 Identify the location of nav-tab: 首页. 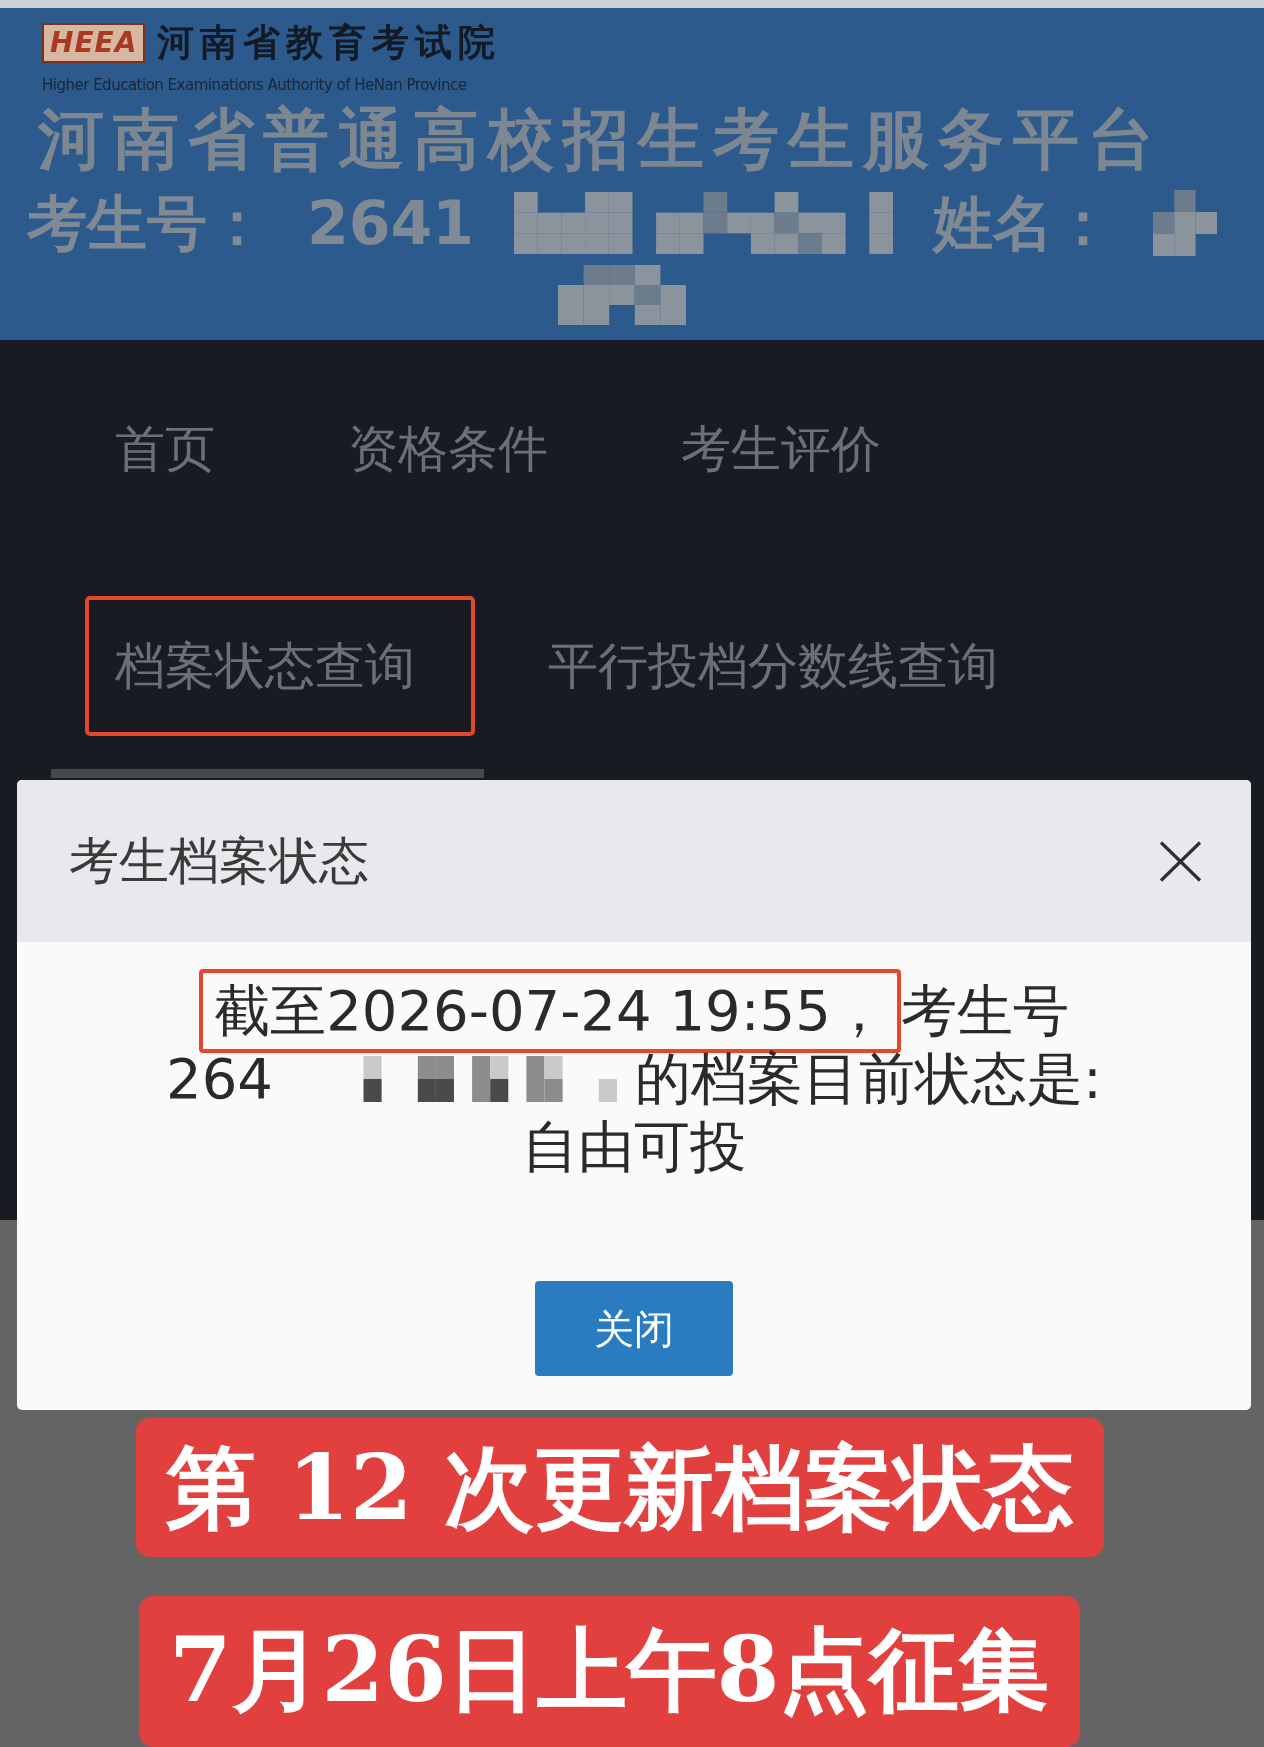
(165, 449).